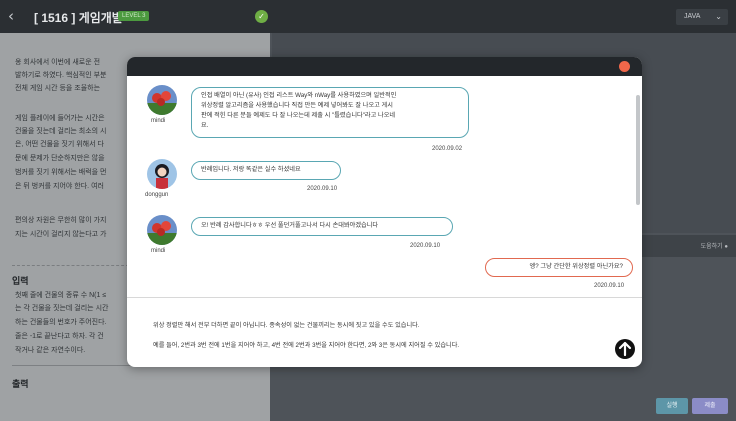 The width and height of the screenshot is (736, 421). What do you see at coordinates (368, 16) in the screenshot?
I see `top-bar: ‹ [ 1516 ] 게임개발 LEVEL 3 ✓ JAVA ⌄` at bounding box center [368, 16].